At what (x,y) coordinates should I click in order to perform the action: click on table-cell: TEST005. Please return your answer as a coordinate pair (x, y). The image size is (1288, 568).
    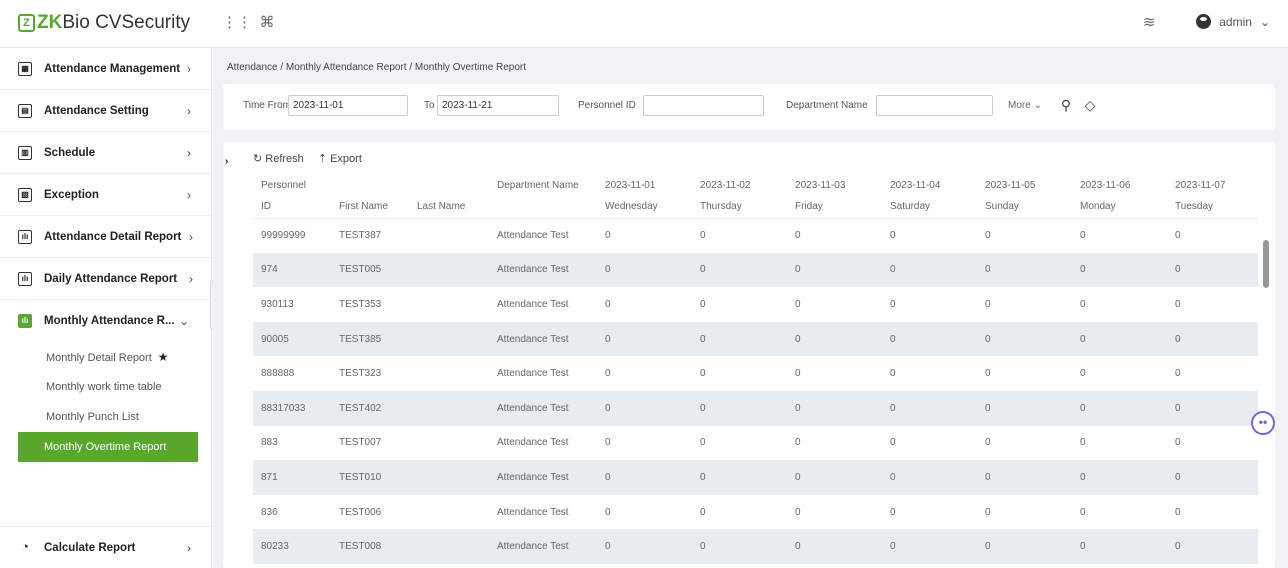
    Looking at the image, I should click on (360, 270).